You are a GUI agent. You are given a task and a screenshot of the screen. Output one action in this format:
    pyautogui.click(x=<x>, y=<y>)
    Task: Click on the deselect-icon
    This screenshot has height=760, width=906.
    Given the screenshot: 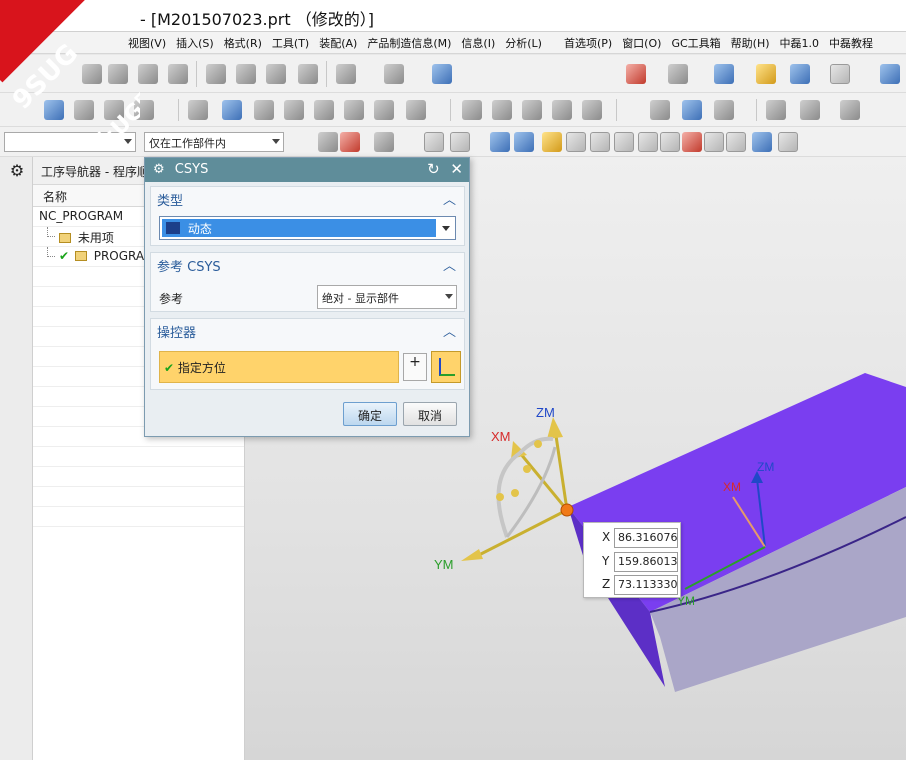 What is the action you would take?
    pyautogui.click(x=384, y=142)
    